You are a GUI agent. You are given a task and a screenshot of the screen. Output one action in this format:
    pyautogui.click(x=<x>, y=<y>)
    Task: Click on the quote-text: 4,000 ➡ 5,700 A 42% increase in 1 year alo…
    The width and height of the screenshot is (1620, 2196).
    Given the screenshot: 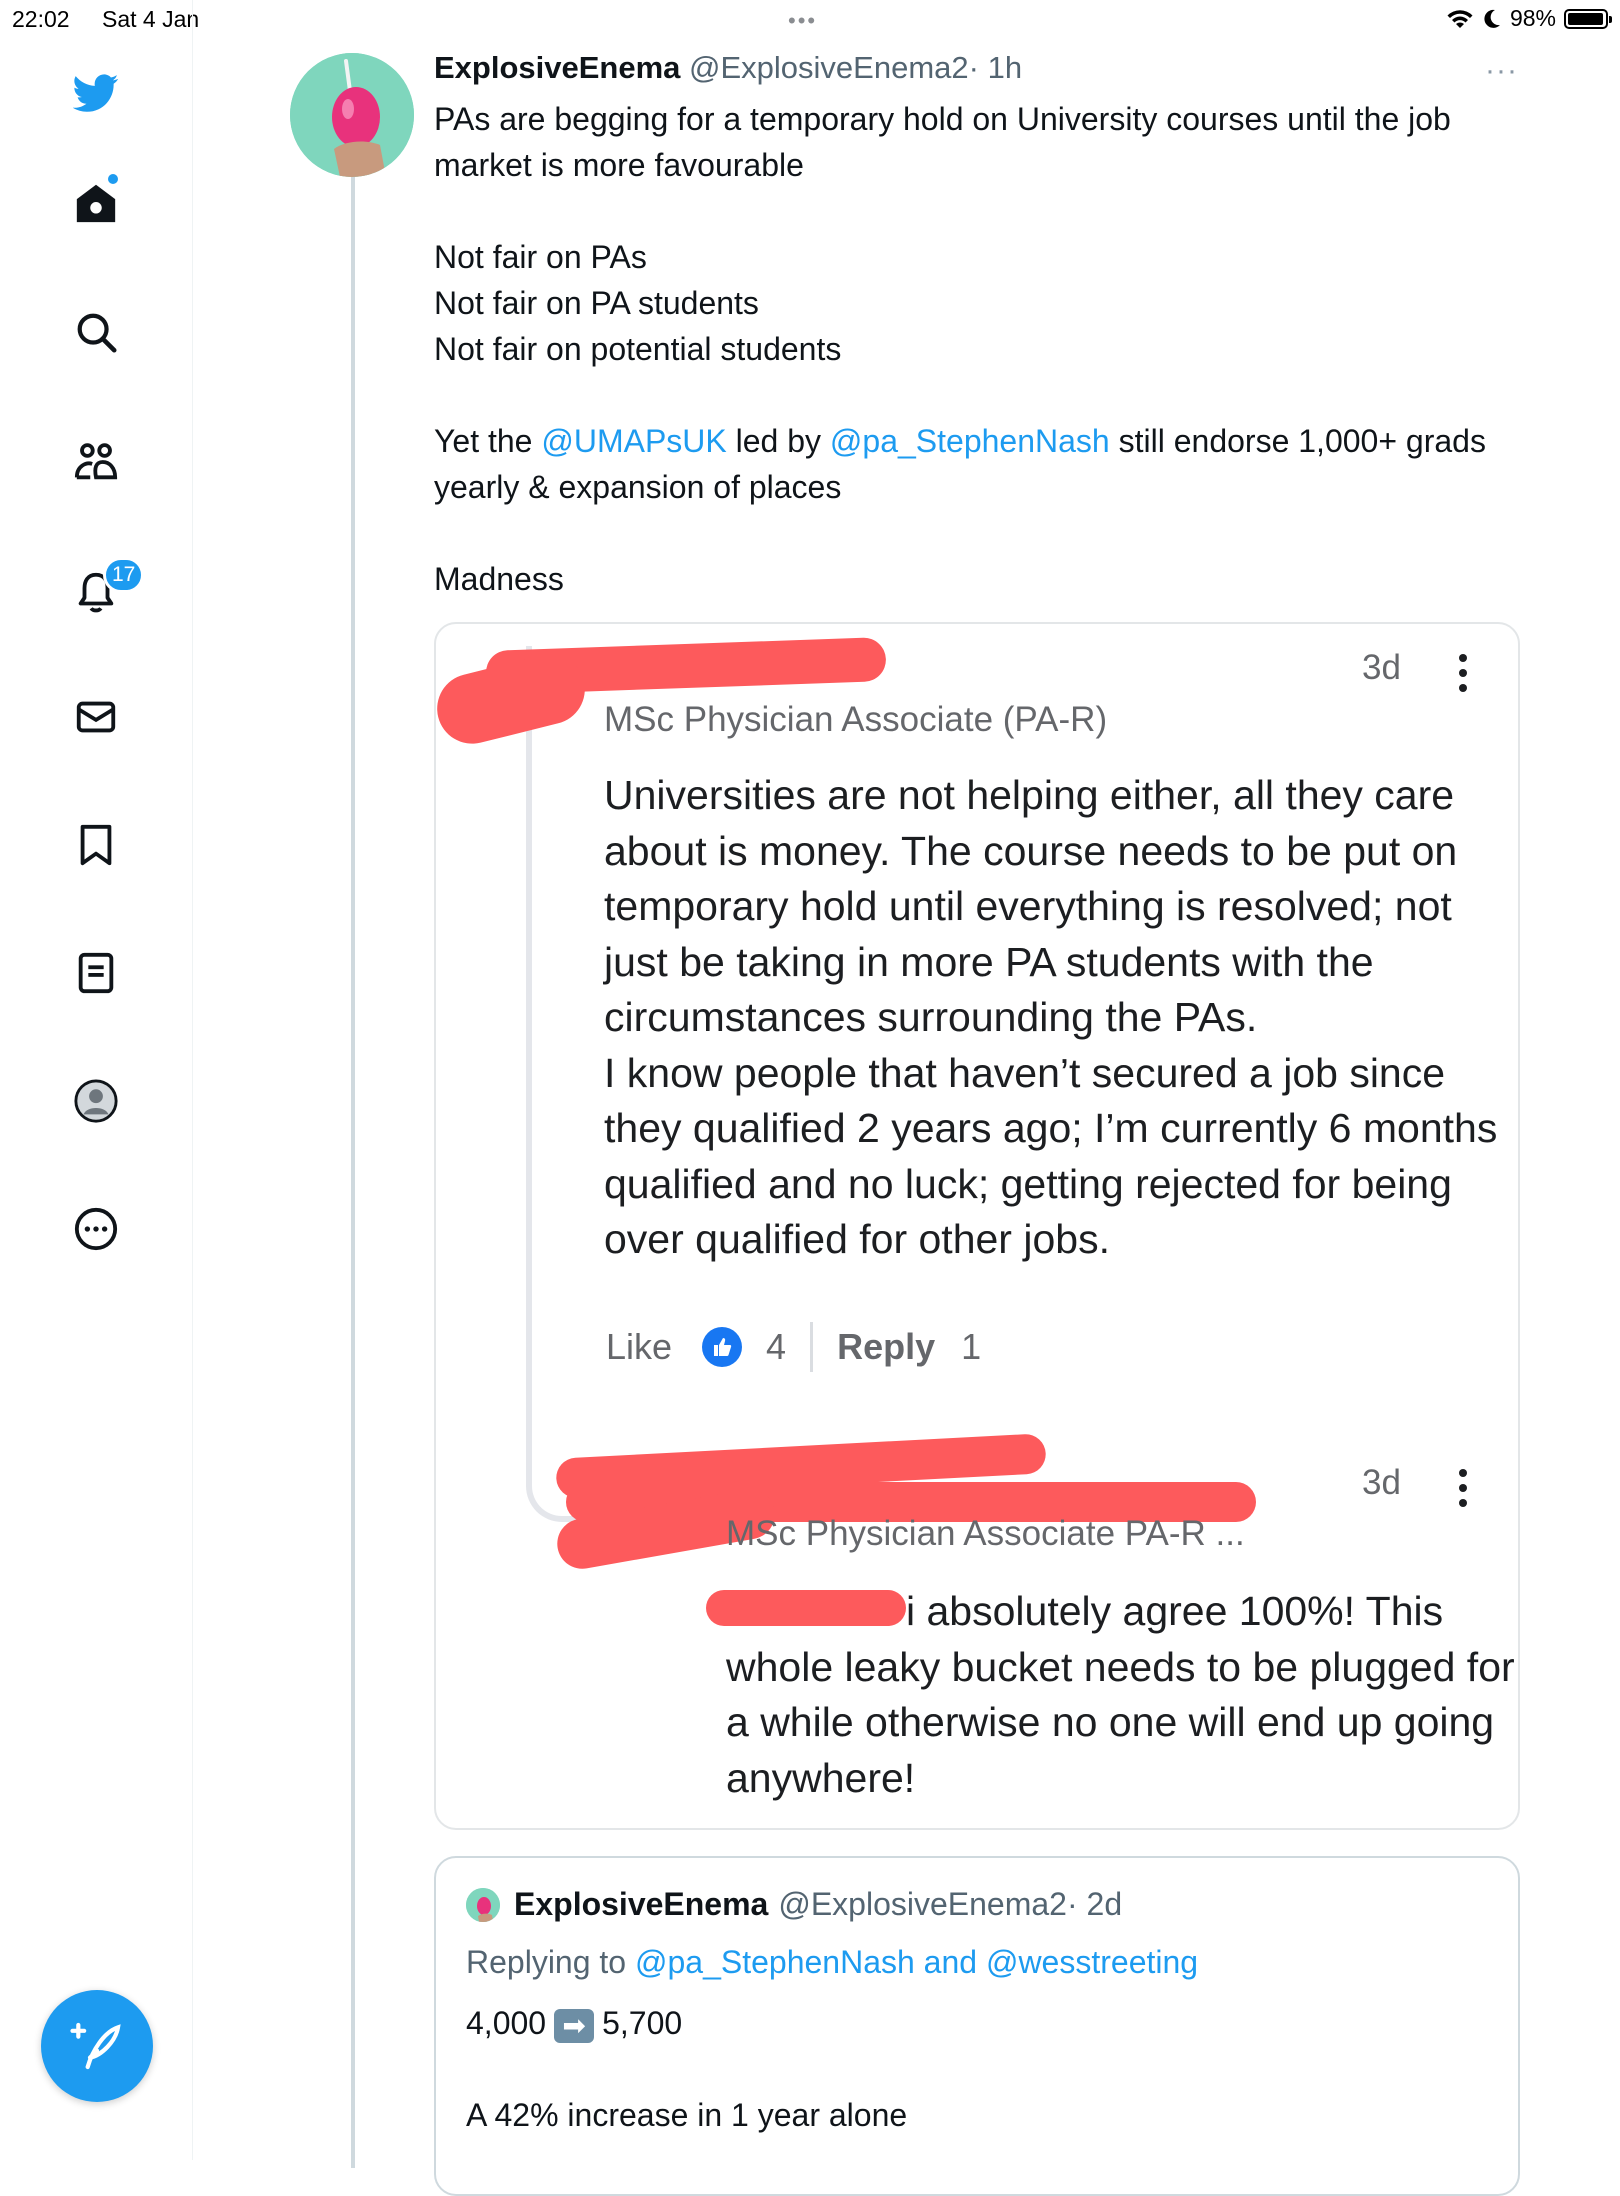 What is the action you would take?
    pyautogui.click(x=686, y=2069)
    